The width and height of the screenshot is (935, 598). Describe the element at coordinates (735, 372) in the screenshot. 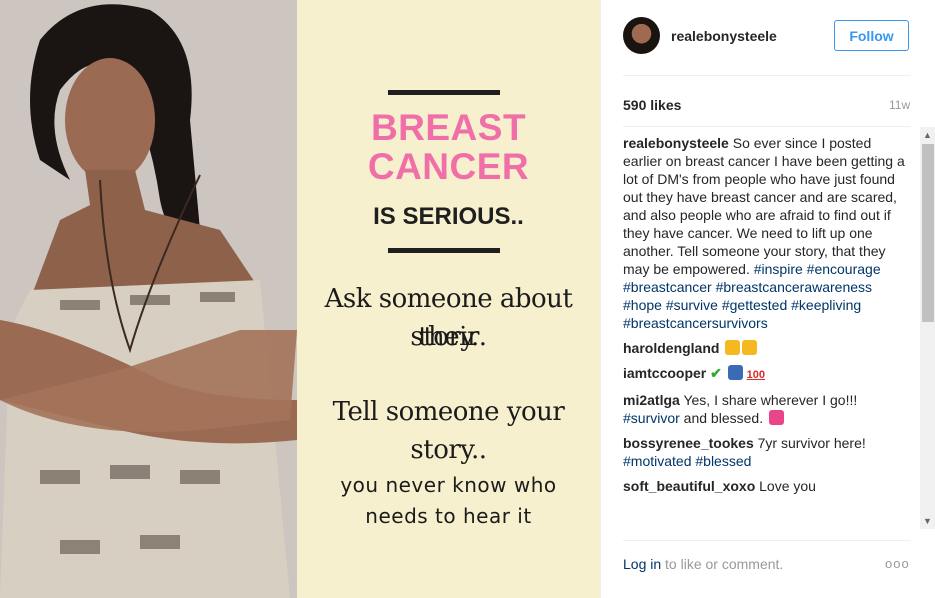

I see `raised-hands-emoji-icon` at that location.